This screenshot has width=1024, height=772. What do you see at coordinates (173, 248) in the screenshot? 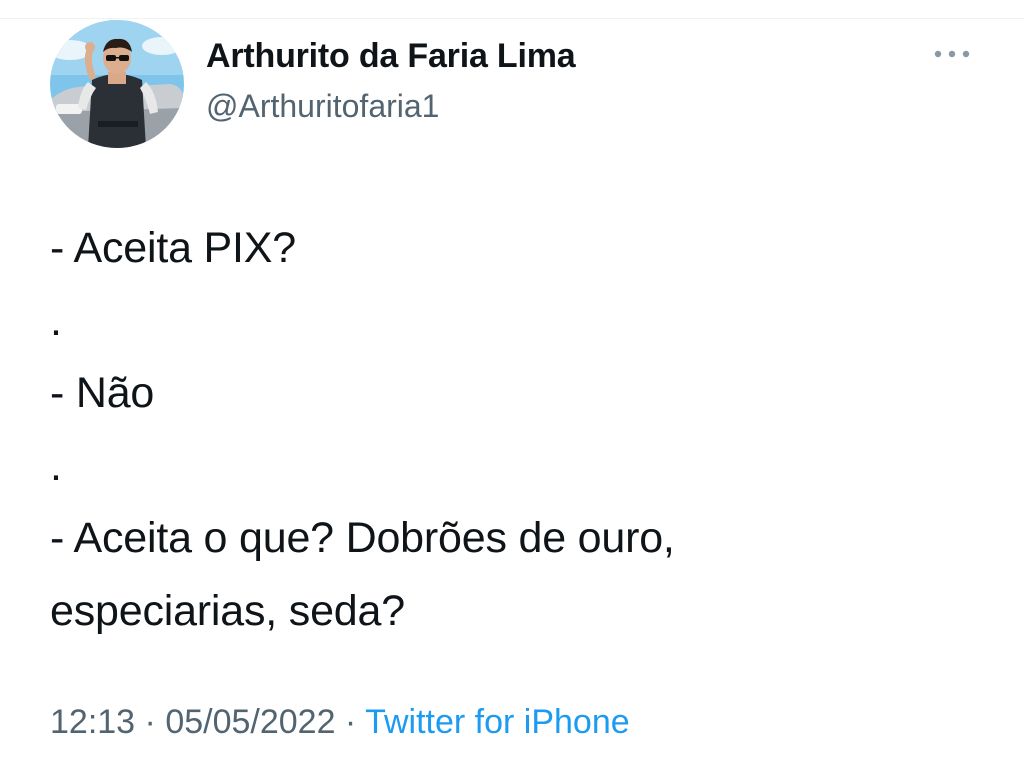
I see `tweet-text-line: - Aceita PIX?` at bounding box center [173, 248].